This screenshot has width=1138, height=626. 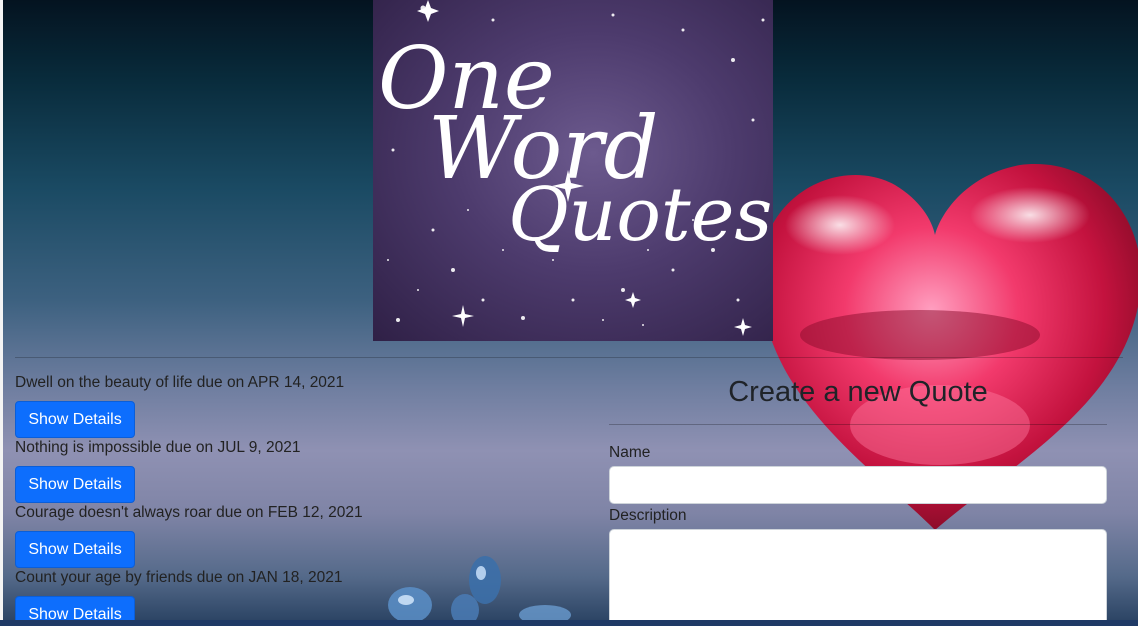 What do you see at coordinates (858, 392) in the screenshot?
I see `form-title: Create a new Quote` at bounding box center [858, 392].